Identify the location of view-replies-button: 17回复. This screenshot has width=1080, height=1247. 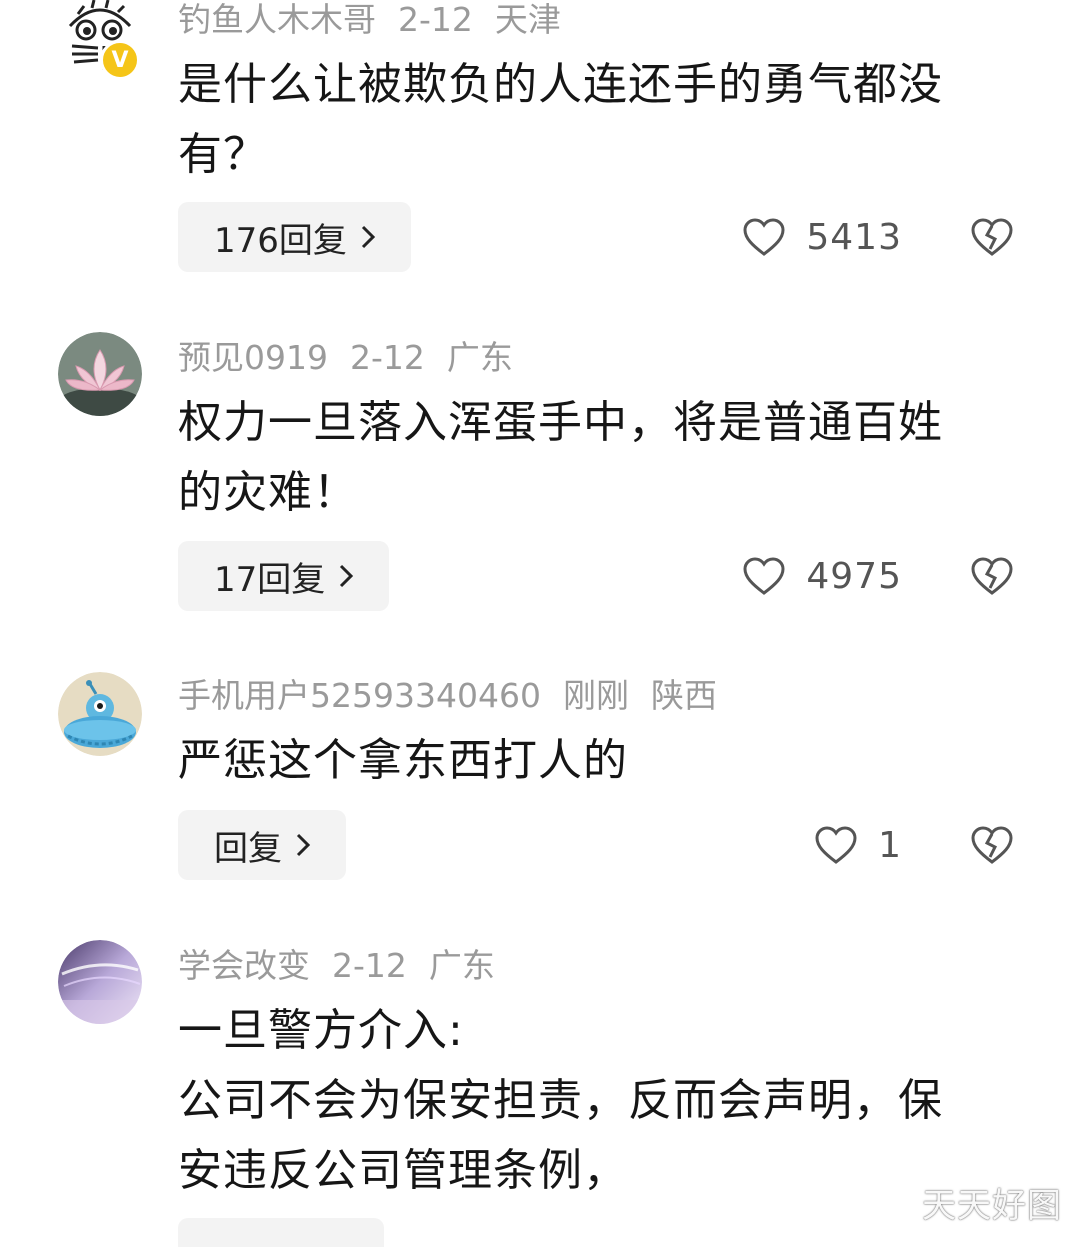
(284, 576).